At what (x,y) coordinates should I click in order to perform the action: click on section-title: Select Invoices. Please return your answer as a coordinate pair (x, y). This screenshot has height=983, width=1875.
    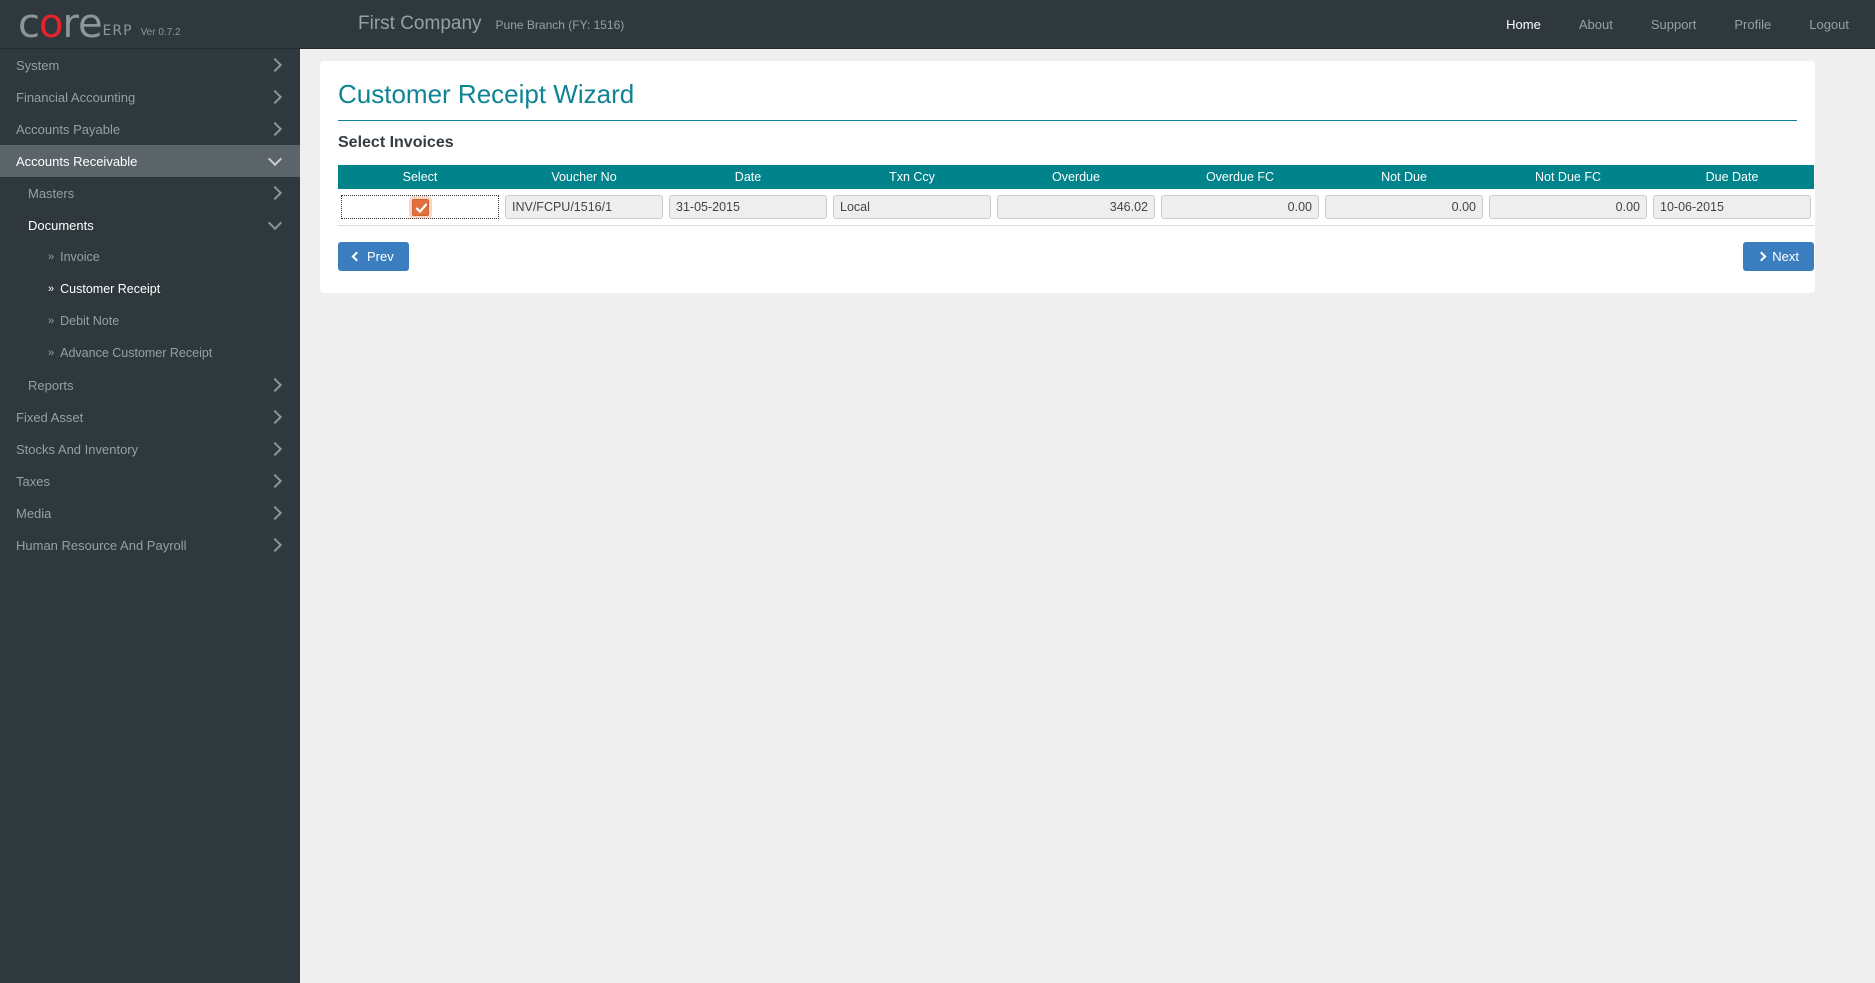
    Looking at the image, I should click on (396, 142).